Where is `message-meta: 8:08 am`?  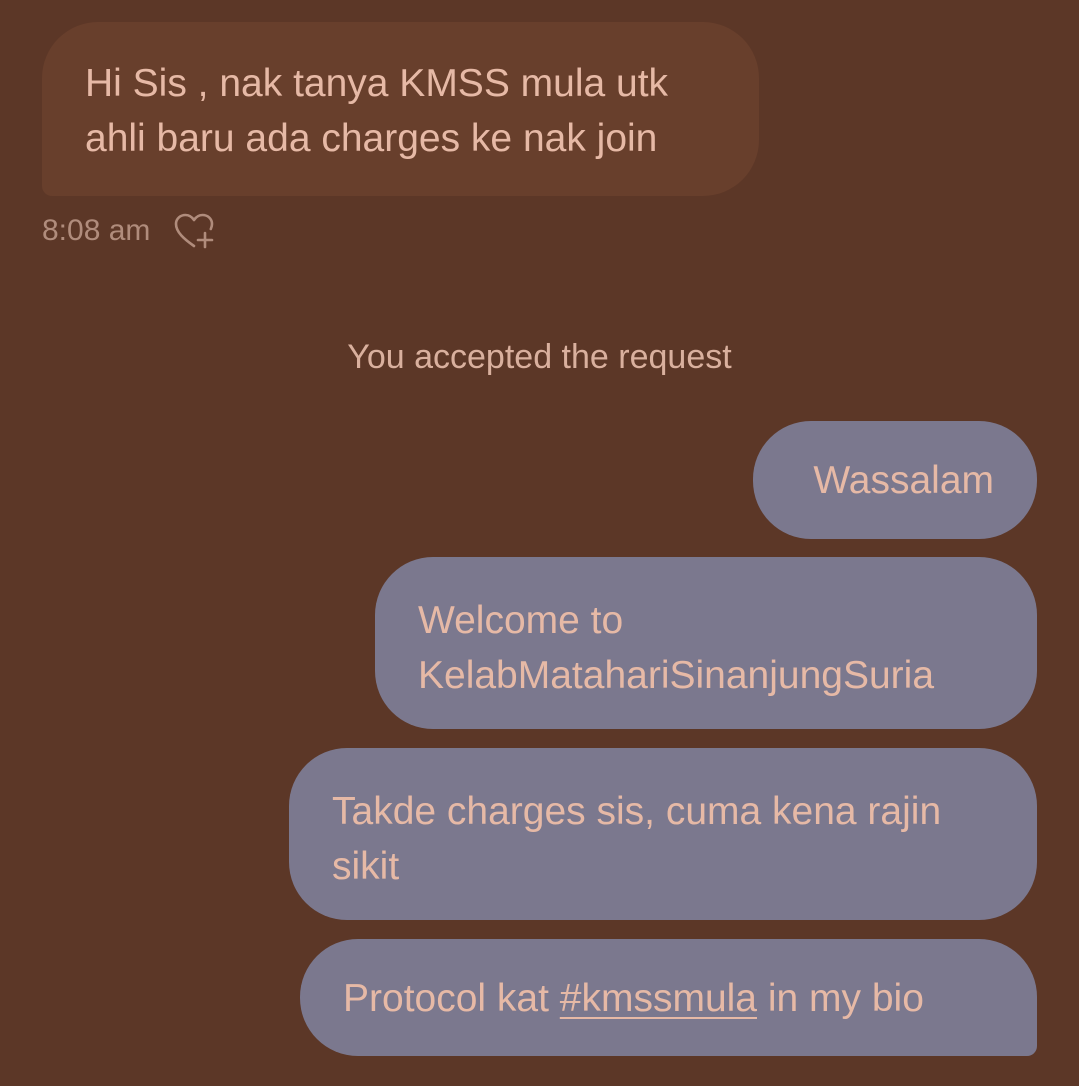
message-meta: 8:08 am is located at coordinates (129, 231).